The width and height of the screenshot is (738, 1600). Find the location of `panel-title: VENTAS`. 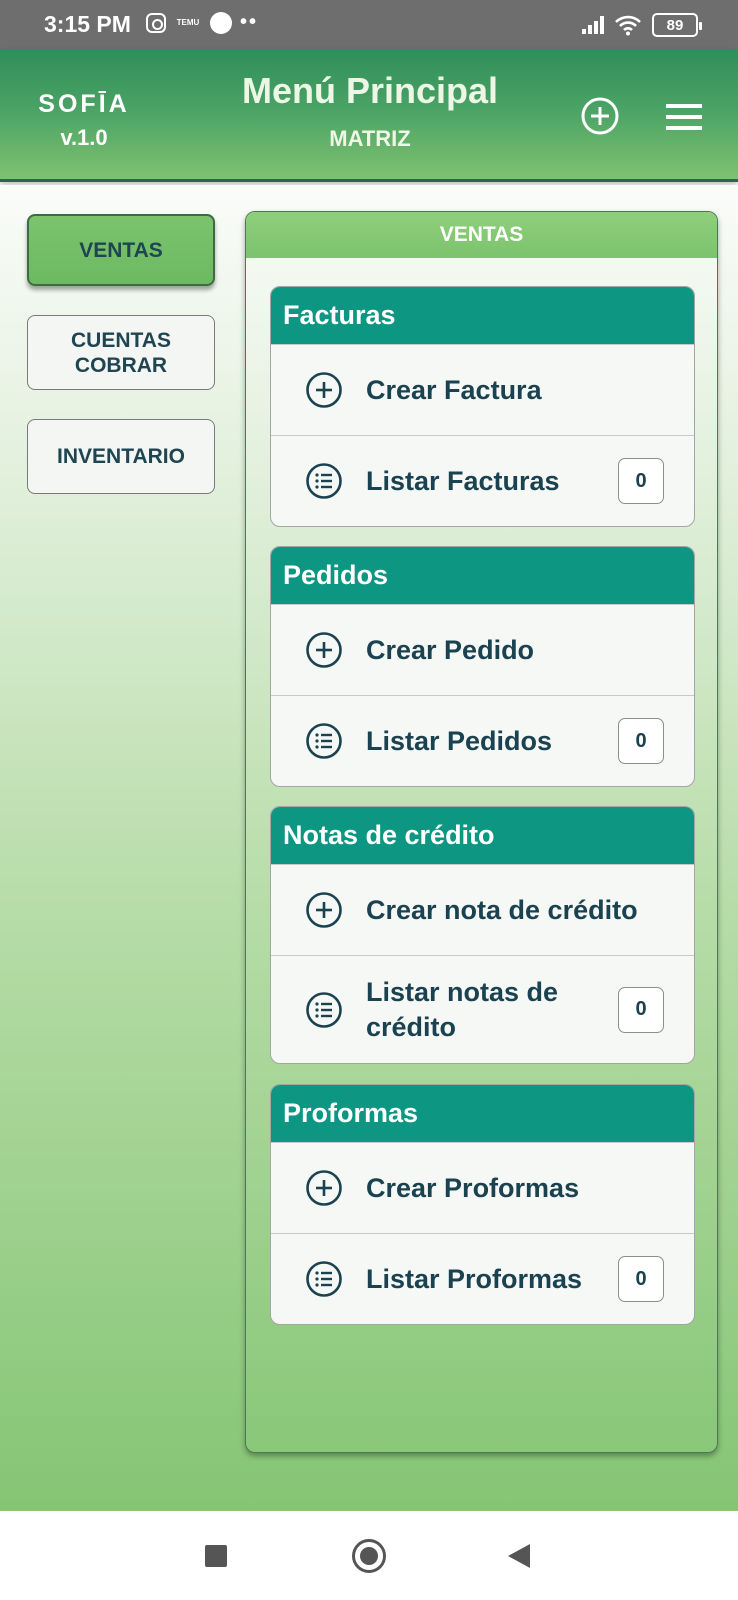

panel-title: VENTAS is located at coordinates (481, 235).